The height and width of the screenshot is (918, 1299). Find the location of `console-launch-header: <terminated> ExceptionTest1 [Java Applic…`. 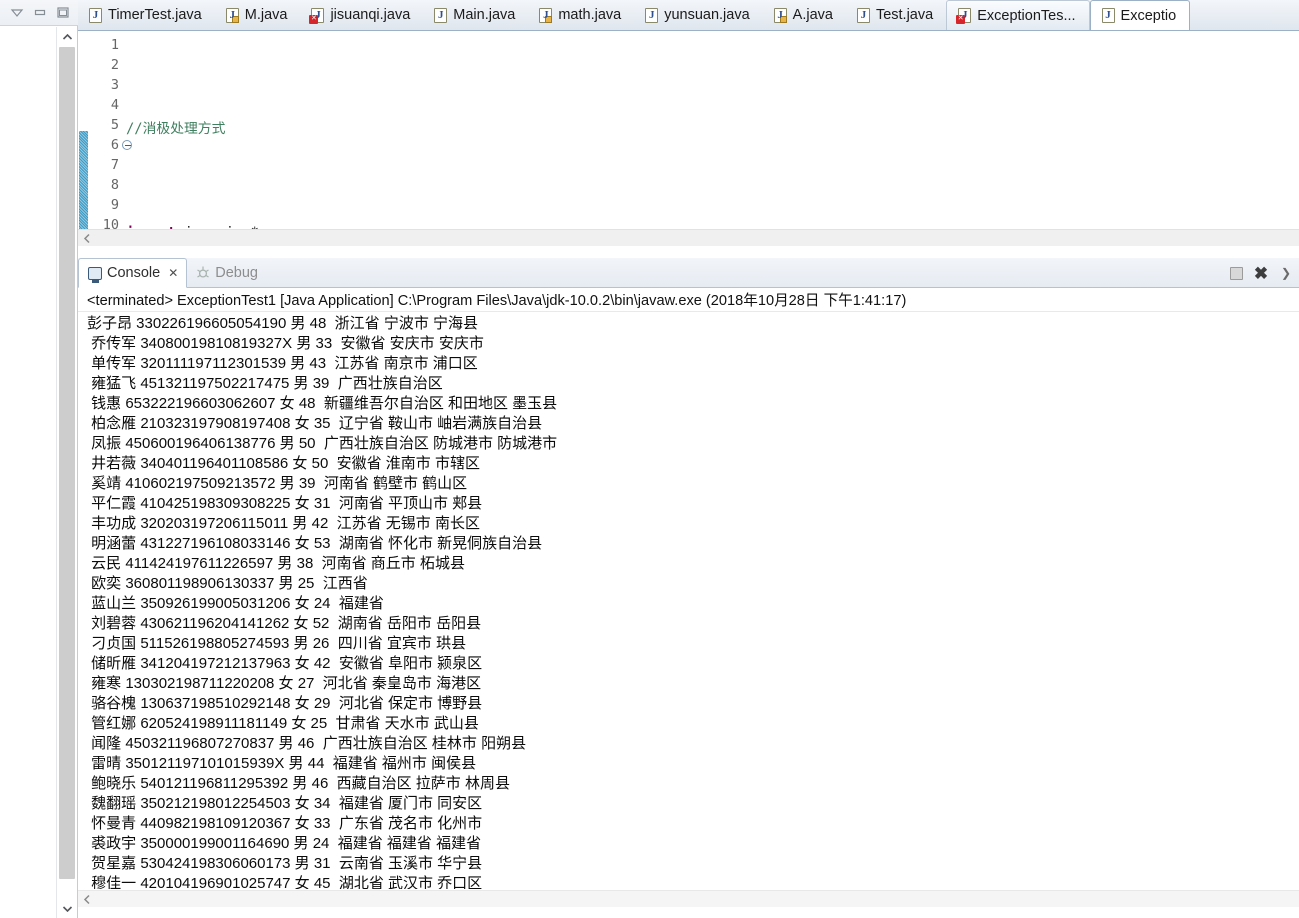

console-launch-header: <terminated> ExceptionTest1 [Java Applic… is located at coordinates (688, 300).